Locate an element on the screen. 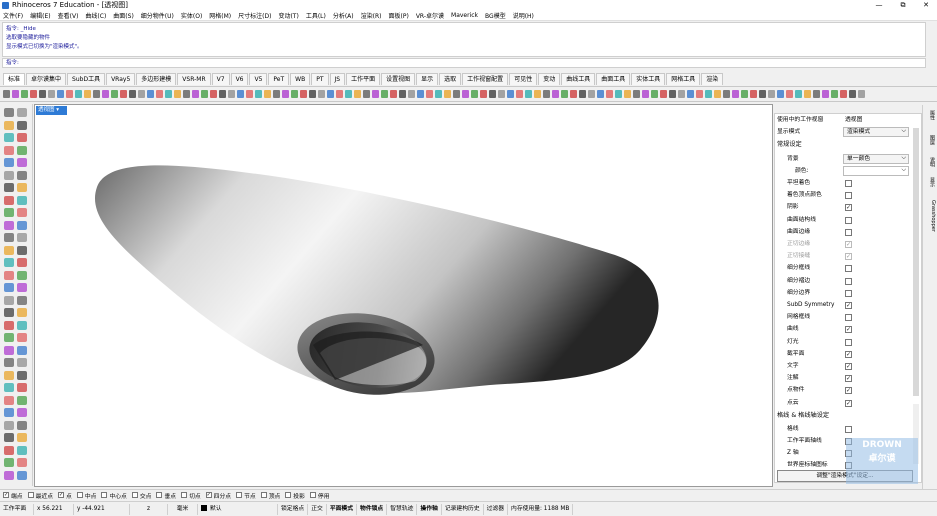  menu-item: 实体(O) is located at coordinates (191, 15).